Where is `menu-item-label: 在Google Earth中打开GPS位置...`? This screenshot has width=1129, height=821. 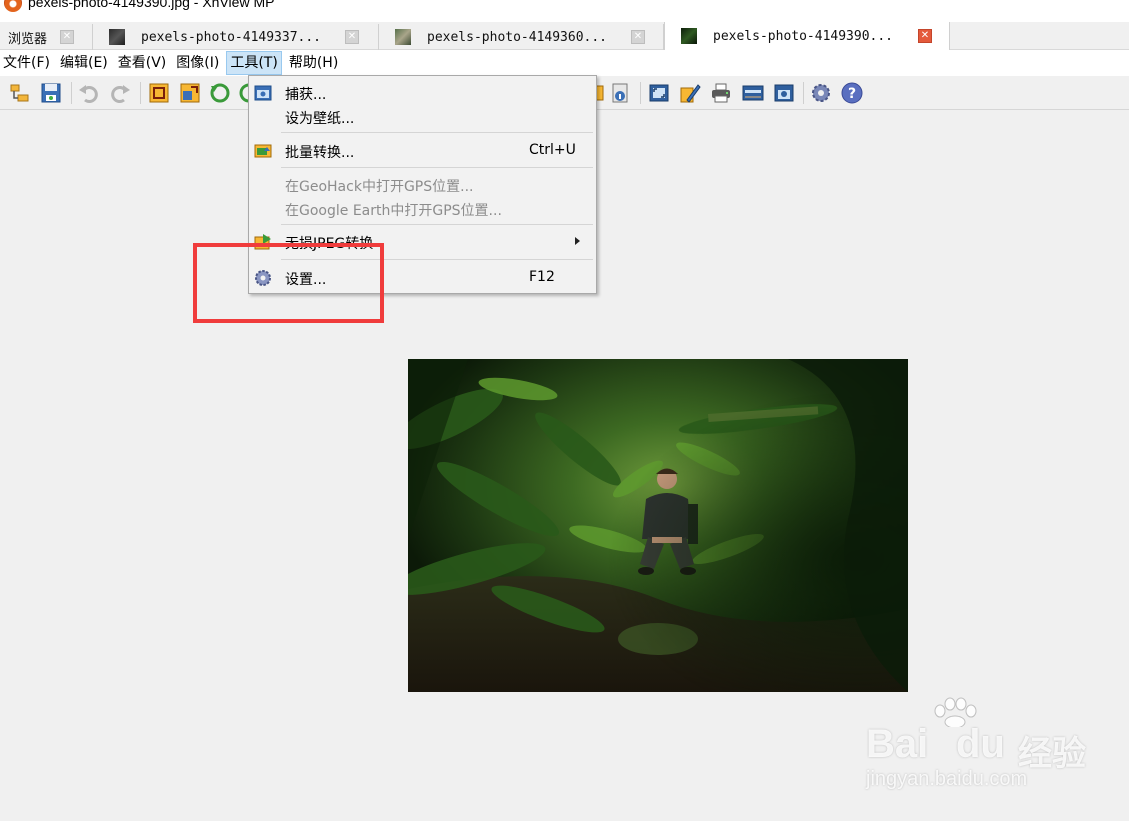 menu-item-label: 在Google Earth中打开GPS位置... is located at coordinates (393, 211).